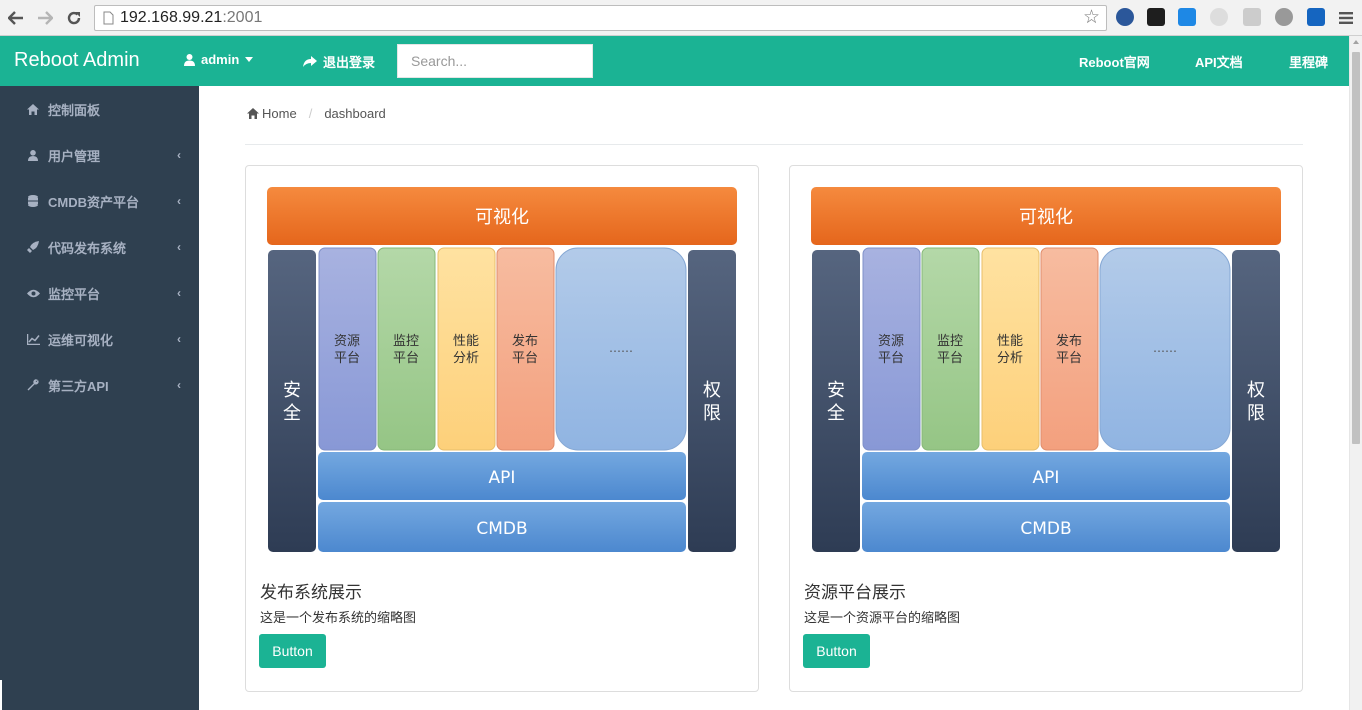  Describe the element at coordinates (338, 617) in the screenshot. I see `card-description: 这是一个发布系统的缩略图` at that location.